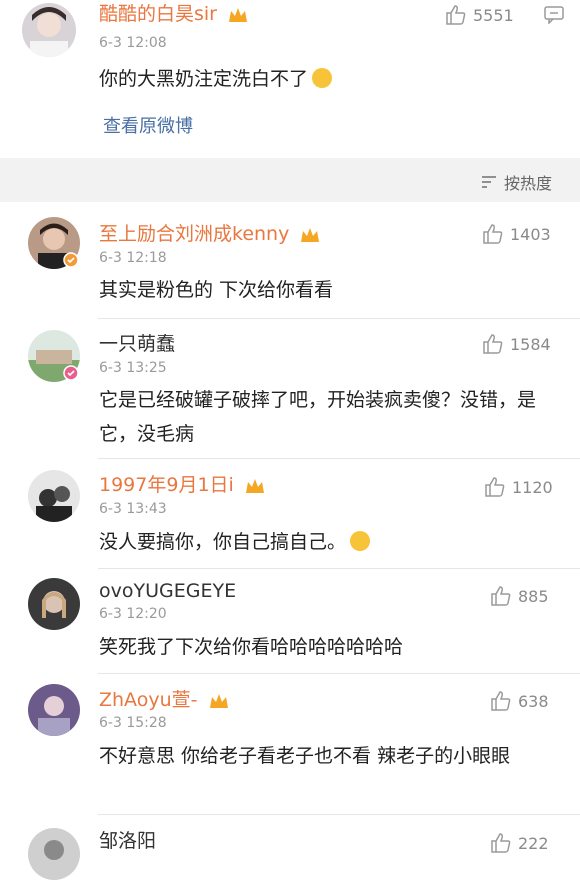 The height and width of the screenshot is (880, 580). What do you see at coordinates (133, 368) in the screenshot?
I see `comment-time: 6-3 13:25` at bounding box center [133, 368].